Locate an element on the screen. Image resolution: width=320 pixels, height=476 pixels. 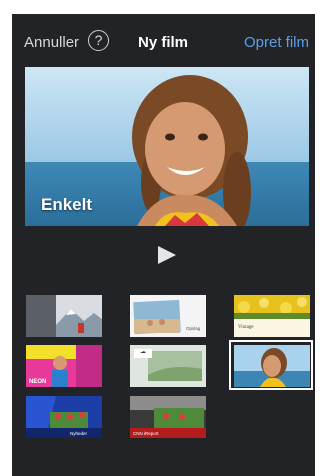
theme-thumb-vintage: Vintage is located at coordinates (272, 316).